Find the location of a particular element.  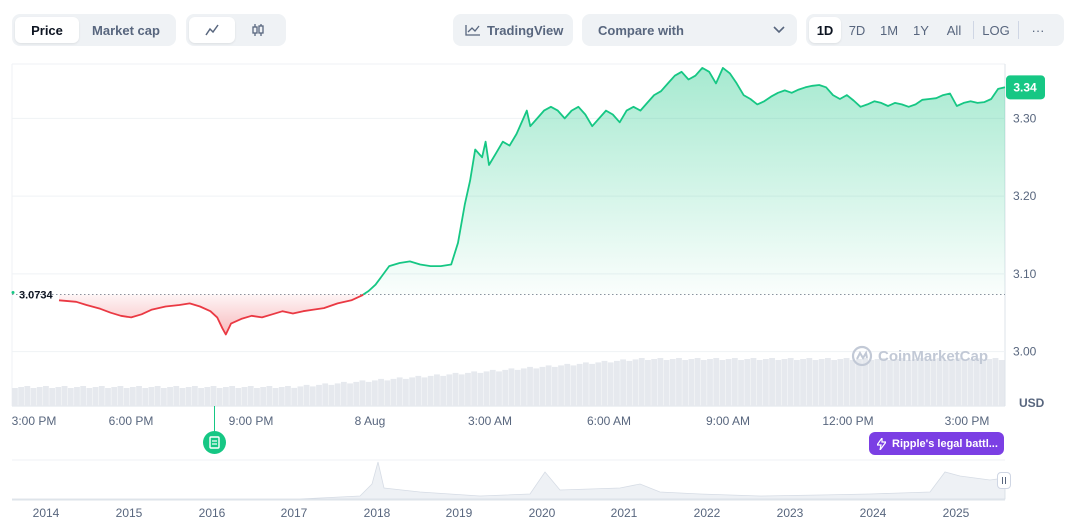

x-tick-label: 6:00 PM is located at coordinates (131, 421).